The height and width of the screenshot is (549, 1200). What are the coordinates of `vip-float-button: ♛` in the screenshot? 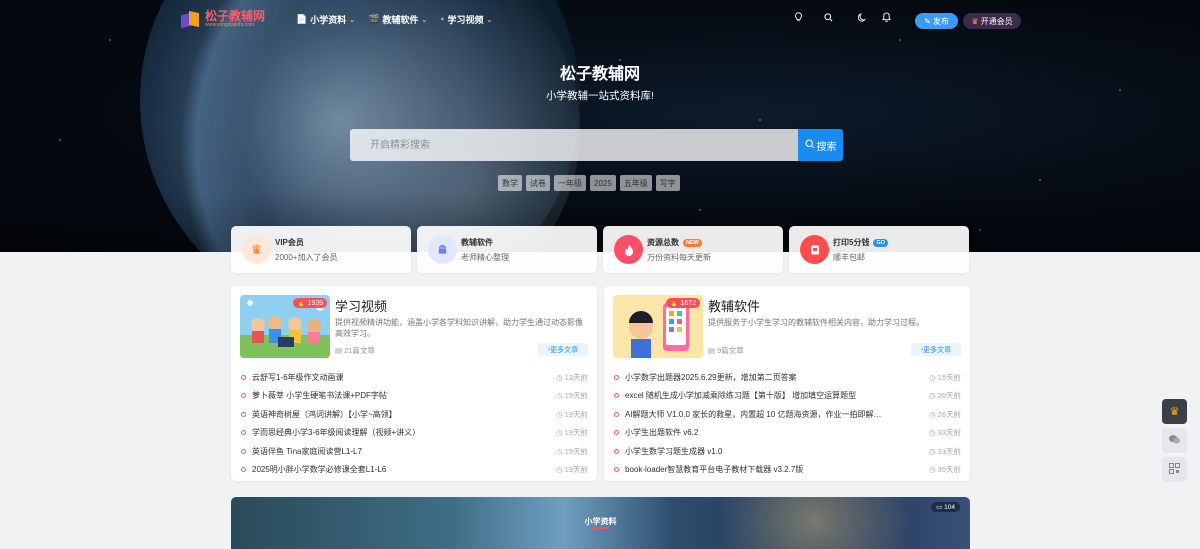 It's located at (1174, 411).